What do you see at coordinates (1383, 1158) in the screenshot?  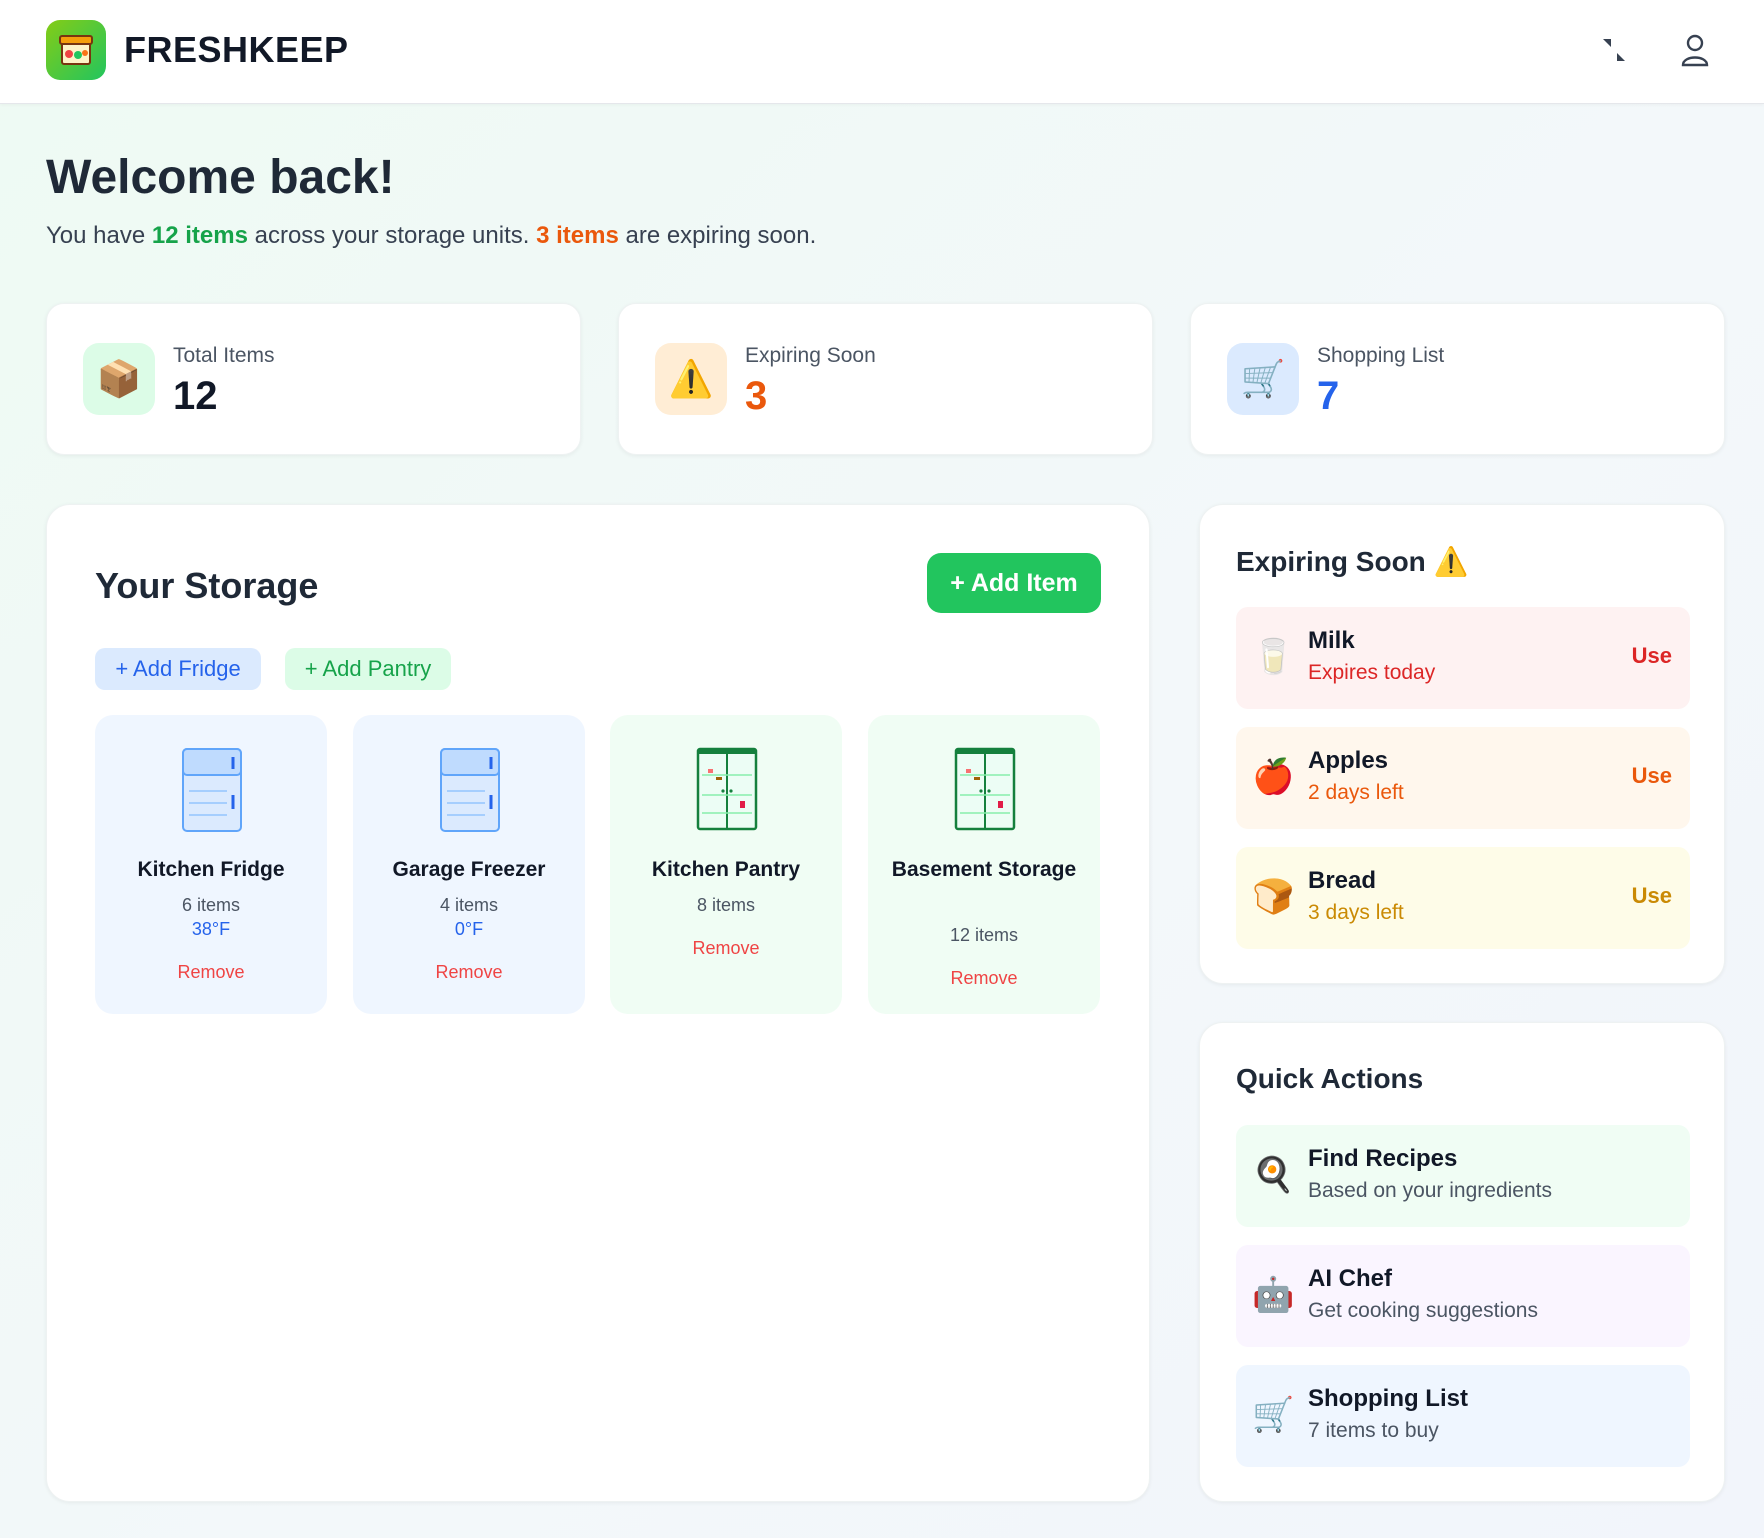 I see `action-name: Find Recipes` at bounding box center [1383, 1158].